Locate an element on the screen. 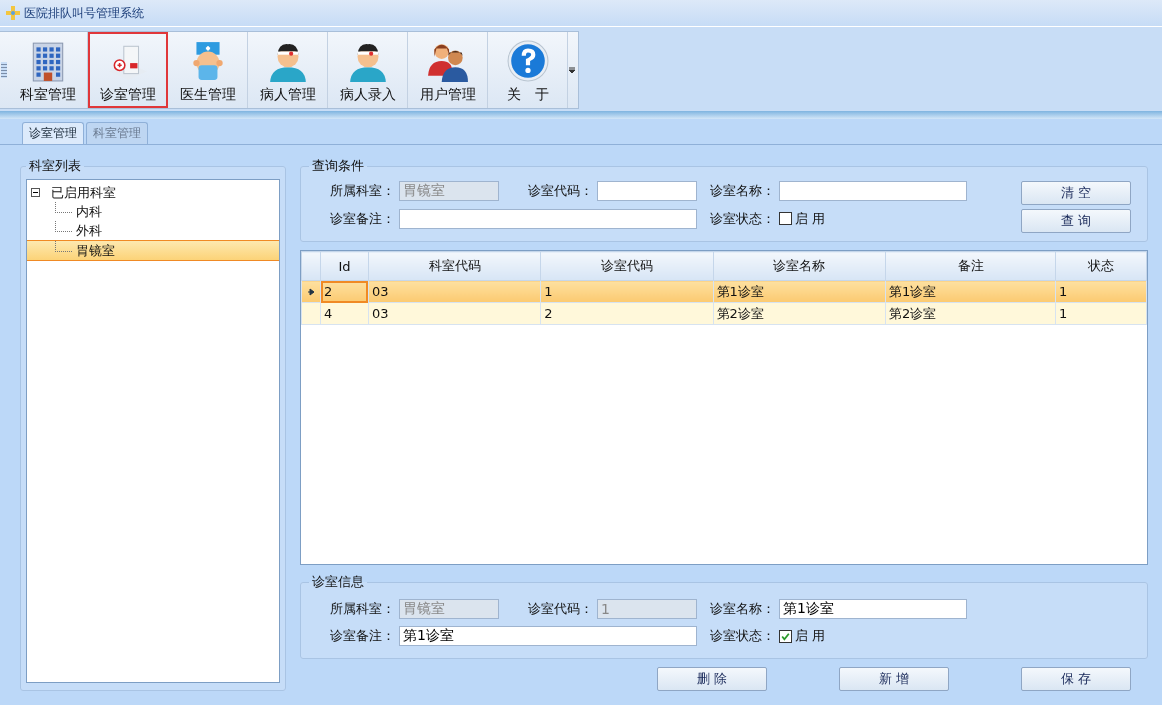  toolbar-button: 关 于 is located at coordinates (528, 70).